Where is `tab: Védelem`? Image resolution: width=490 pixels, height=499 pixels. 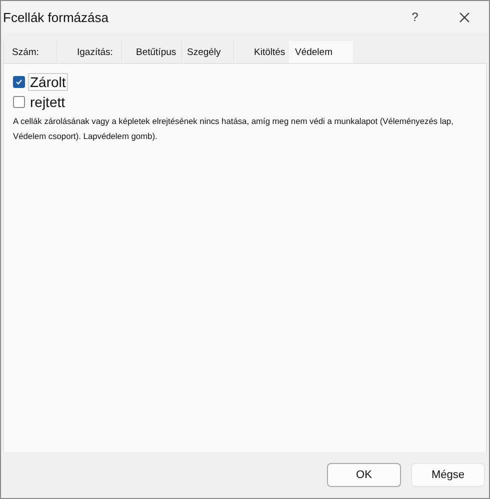 tab: Védelem is located at coordinates (321, 52).